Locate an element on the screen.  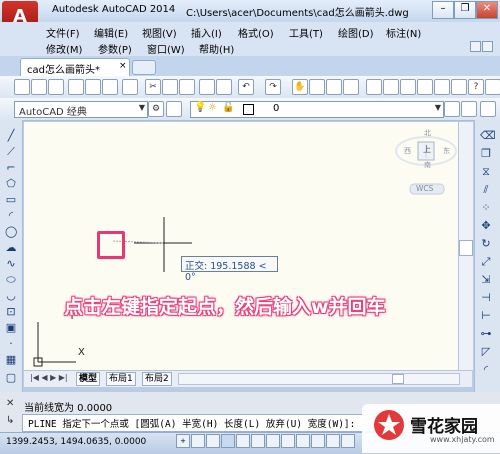
polar-toggle is located at coordinates (243, 441).